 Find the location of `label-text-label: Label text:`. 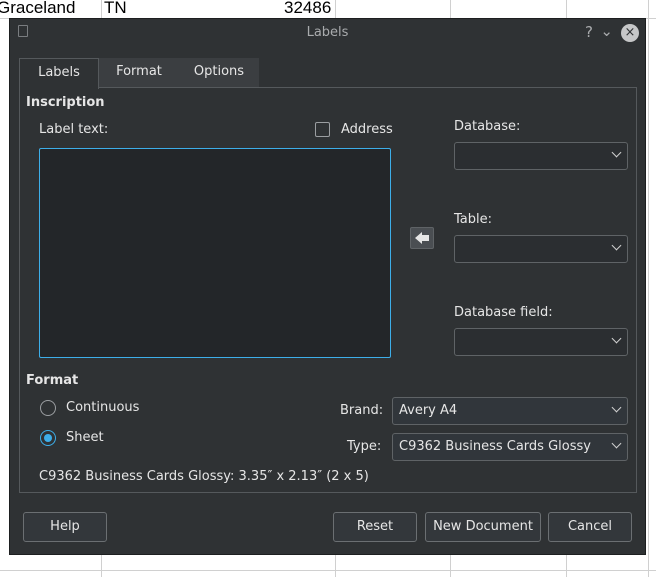

label-text-label: Label text: is located at coordinates (74, 129).